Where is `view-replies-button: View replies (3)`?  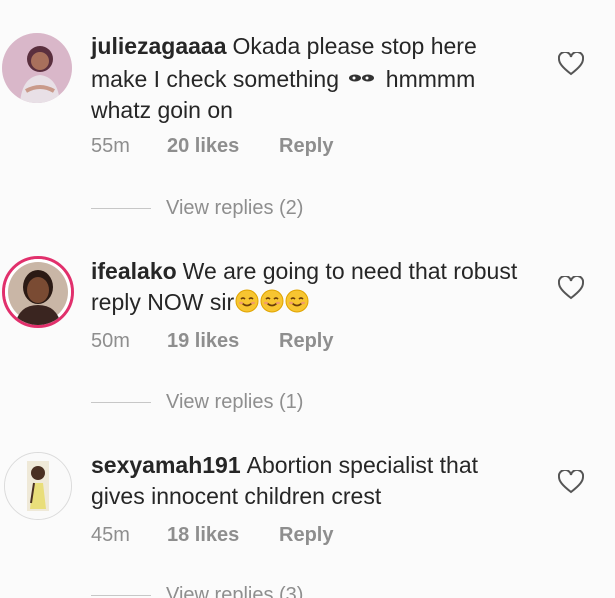
view-replies-button: View replies (3) is located at coordinates (197, 591).